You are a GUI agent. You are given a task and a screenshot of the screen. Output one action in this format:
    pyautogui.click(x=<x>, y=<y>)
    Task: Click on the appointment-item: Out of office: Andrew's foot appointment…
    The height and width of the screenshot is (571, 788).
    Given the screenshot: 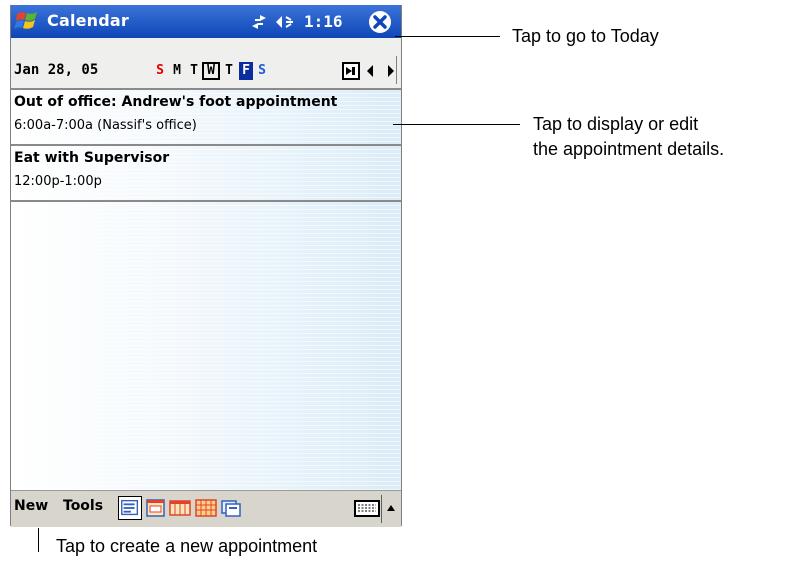 What is the action you would take?
    pyautogui.click(x=206, y=118)
    